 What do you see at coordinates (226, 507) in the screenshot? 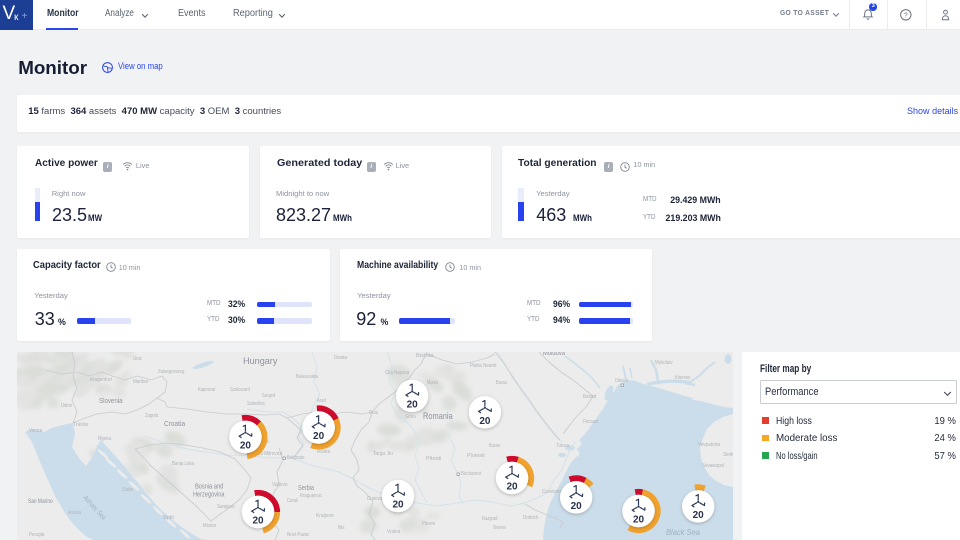
I see `svg-text: Sarajevo` at bounding box center [226, 507].